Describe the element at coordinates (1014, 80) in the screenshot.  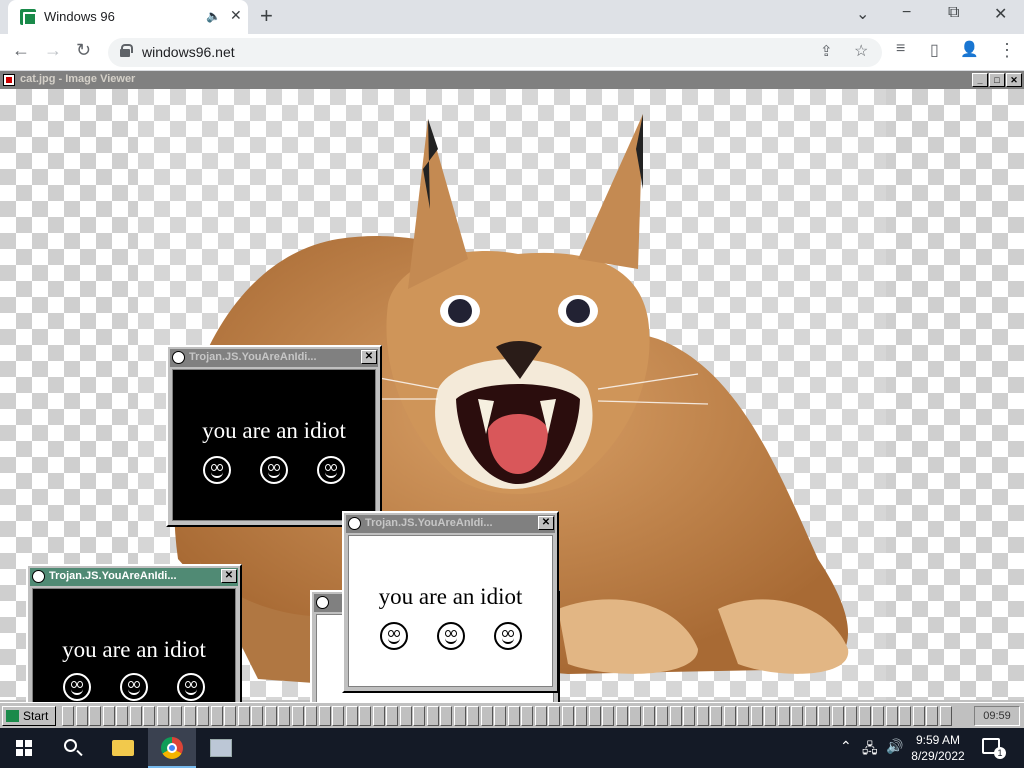
I see `viewer-close-button: ✕` at that location.